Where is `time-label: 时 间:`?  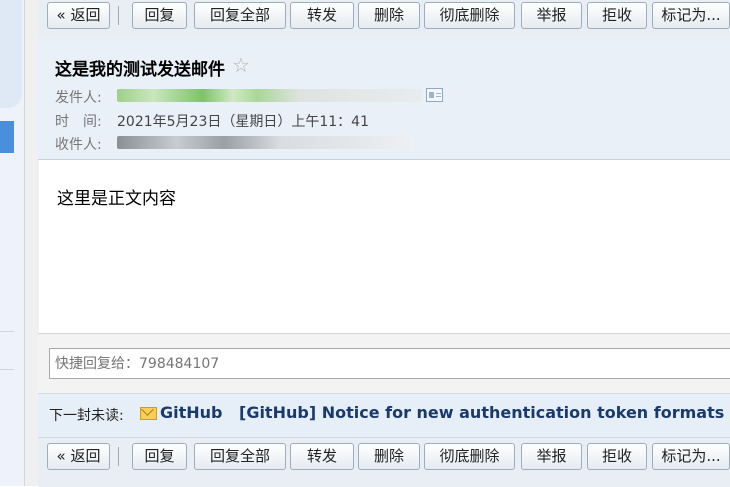 time-label: 时 间: is located at coordinates (78, 122).